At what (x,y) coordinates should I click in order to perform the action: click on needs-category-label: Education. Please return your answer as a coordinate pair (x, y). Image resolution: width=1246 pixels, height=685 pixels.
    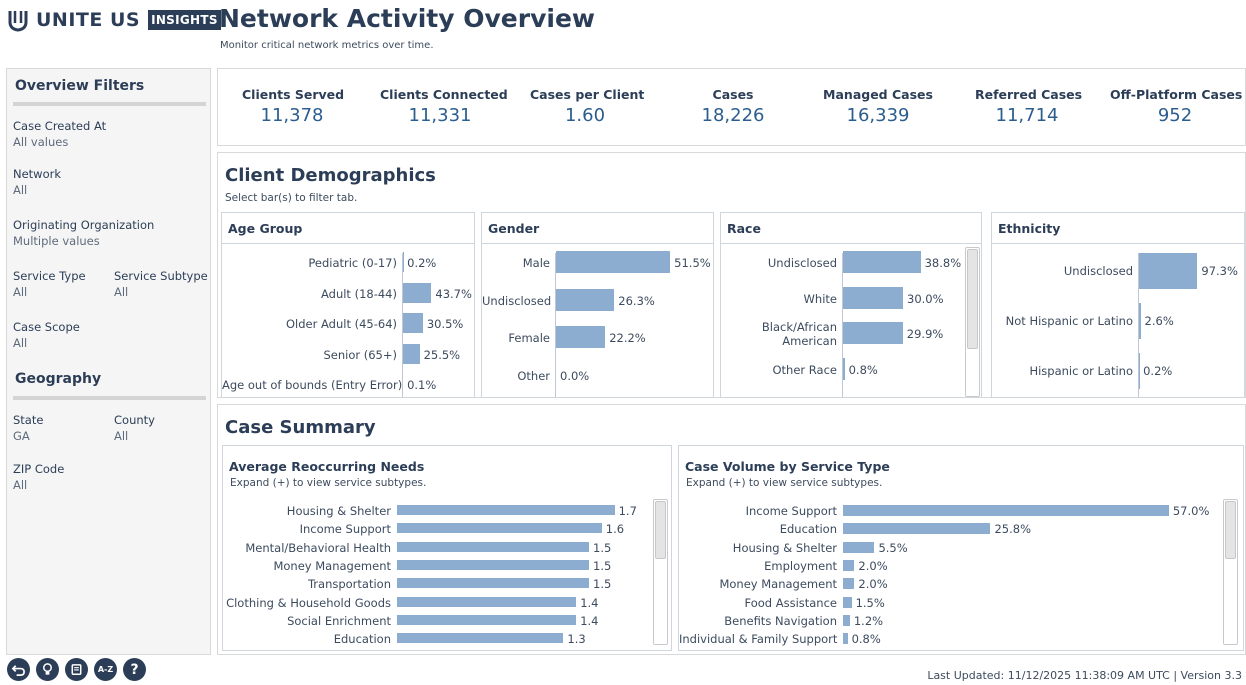
    Looking at the image, I should click on (362, 639).